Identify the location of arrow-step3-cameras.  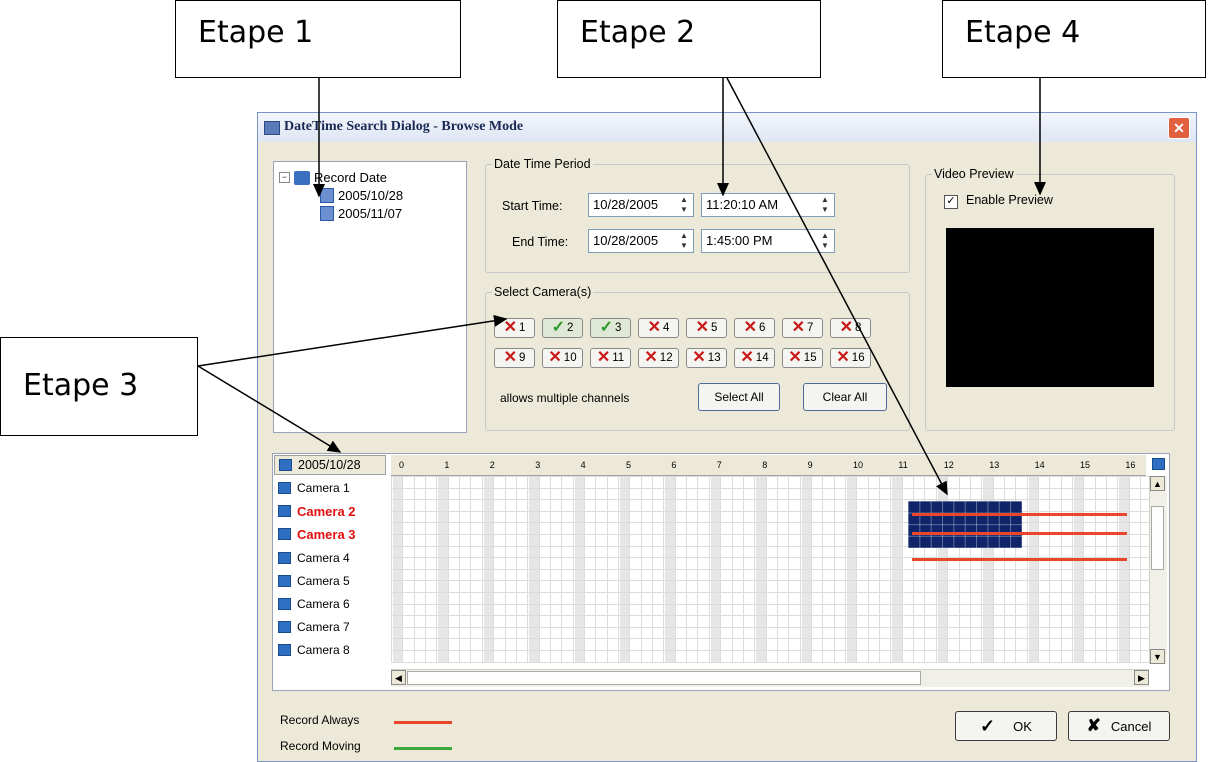
(352, 340).